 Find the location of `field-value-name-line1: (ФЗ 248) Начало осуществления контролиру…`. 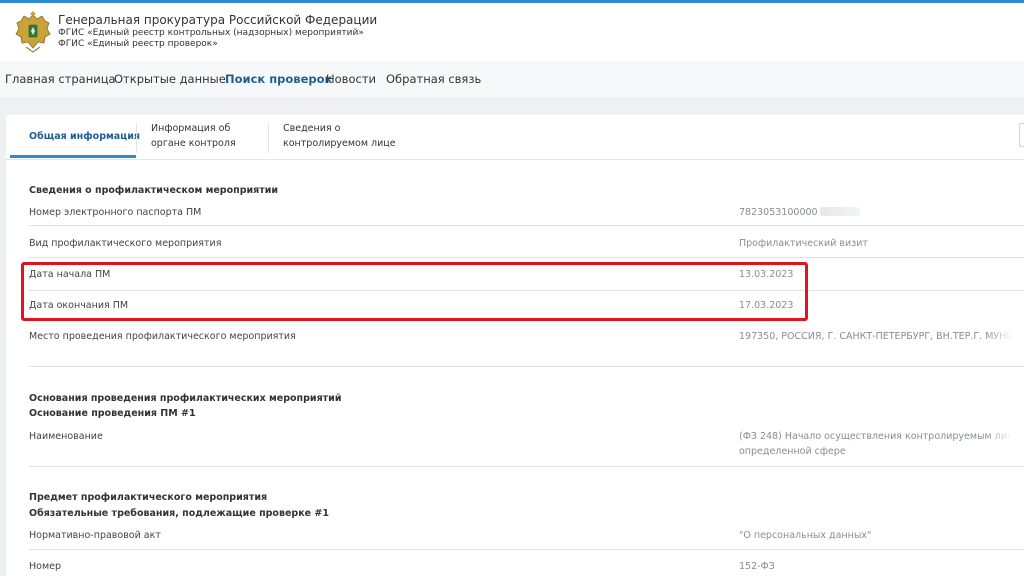

field-value-name-line1: (ФЗ 248) Начало осуществления контролиру… is located at coordinates (881, 436).